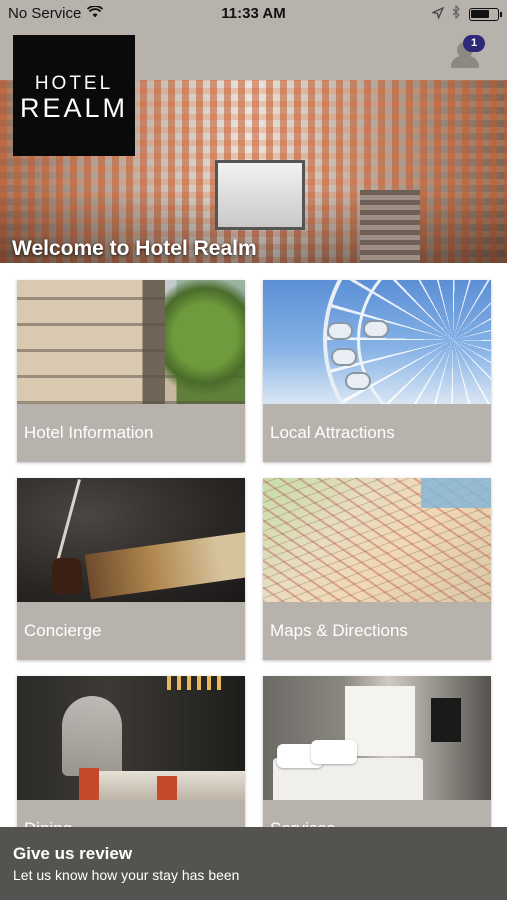 This screenshot has width=507, height=900. I want to click on restaurant-image, so click(131, 738).